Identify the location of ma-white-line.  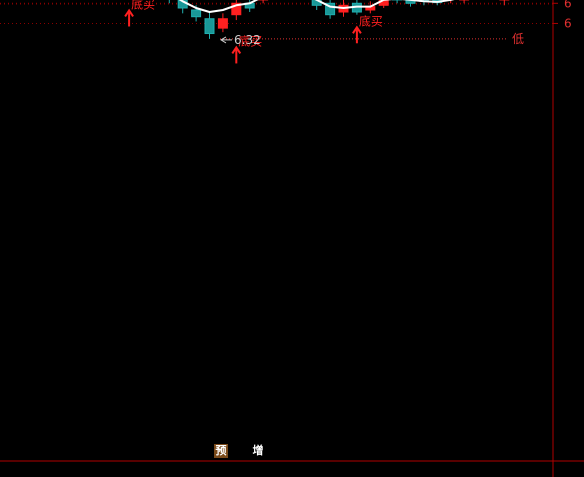
(316, 6).